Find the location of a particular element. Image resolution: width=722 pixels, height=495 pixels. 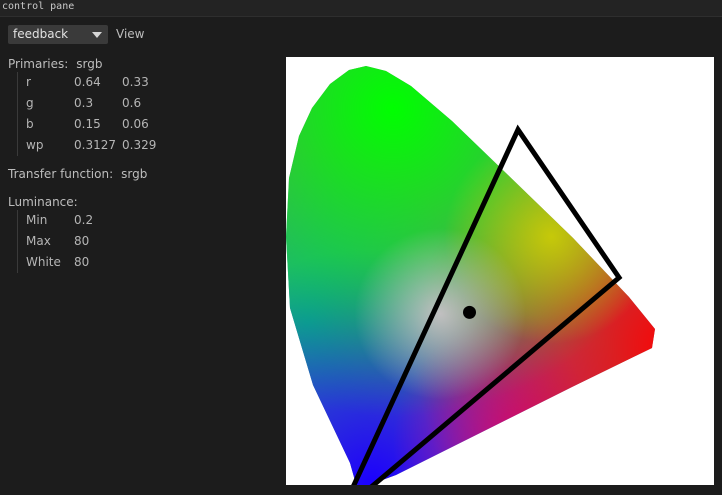

primary-name: r is located at coordinates (28, 82).